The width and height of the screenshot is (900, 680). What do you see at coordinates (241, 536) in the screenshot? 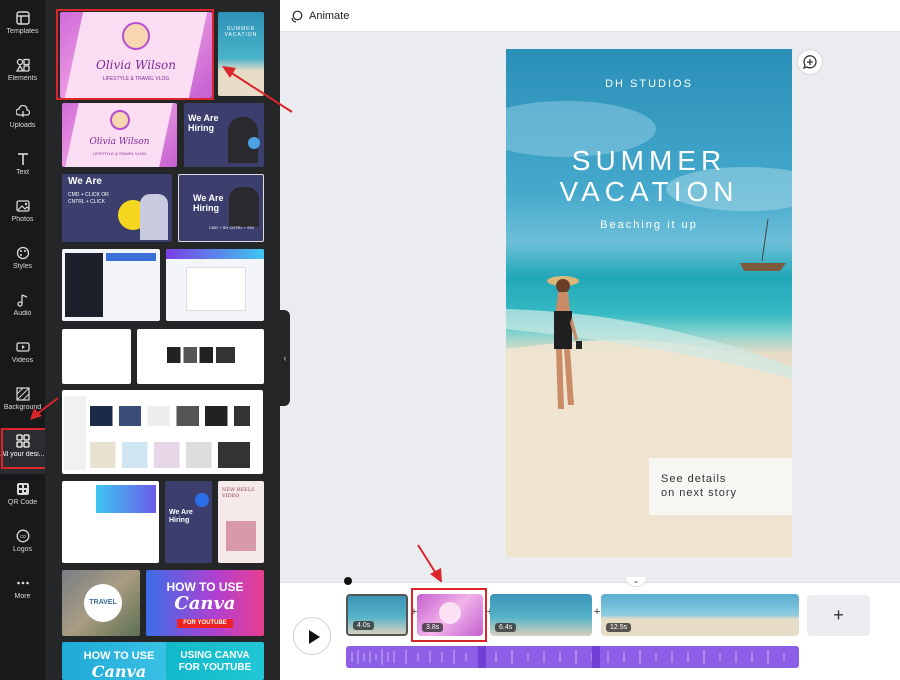
I see `thumbnail-shape` at bounding box center [241, 536].